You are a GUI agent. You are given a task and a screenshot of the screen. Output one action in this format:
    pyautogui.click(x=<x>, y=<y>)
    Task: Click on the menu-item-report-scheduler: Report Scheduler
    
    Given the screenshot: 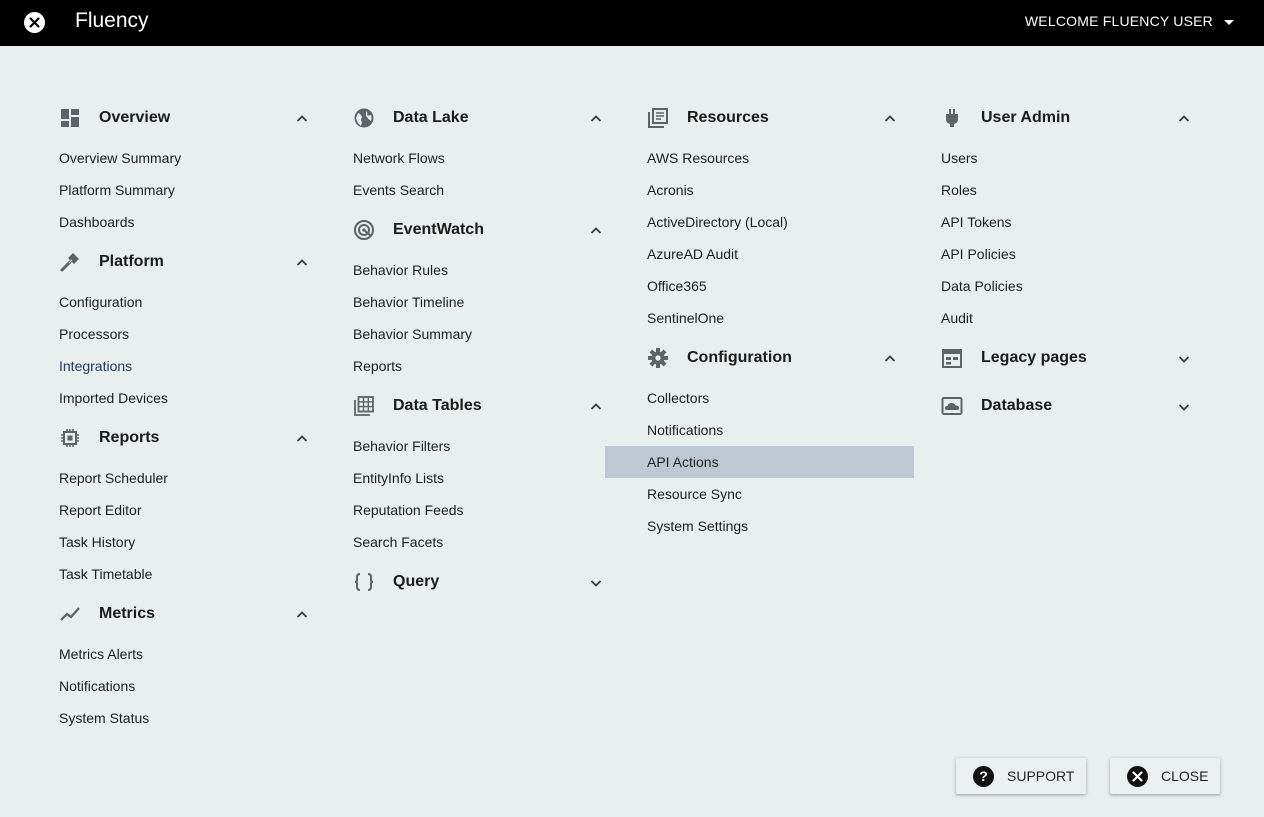 What is the action you would take?
    pyautogui.click(x=179, y=478)
    